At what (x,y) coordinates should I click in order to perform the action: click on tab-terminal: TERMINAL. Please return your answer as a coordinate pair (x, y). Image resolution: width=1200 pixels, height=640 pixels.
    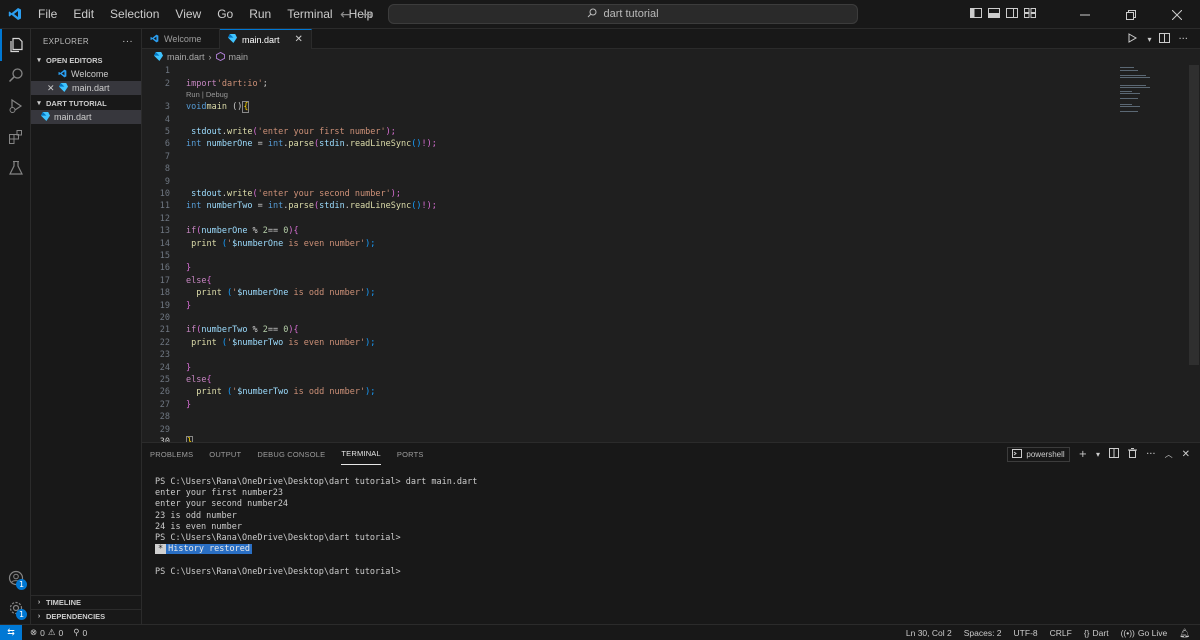
    Looking at the image, I should click on (361, 454).